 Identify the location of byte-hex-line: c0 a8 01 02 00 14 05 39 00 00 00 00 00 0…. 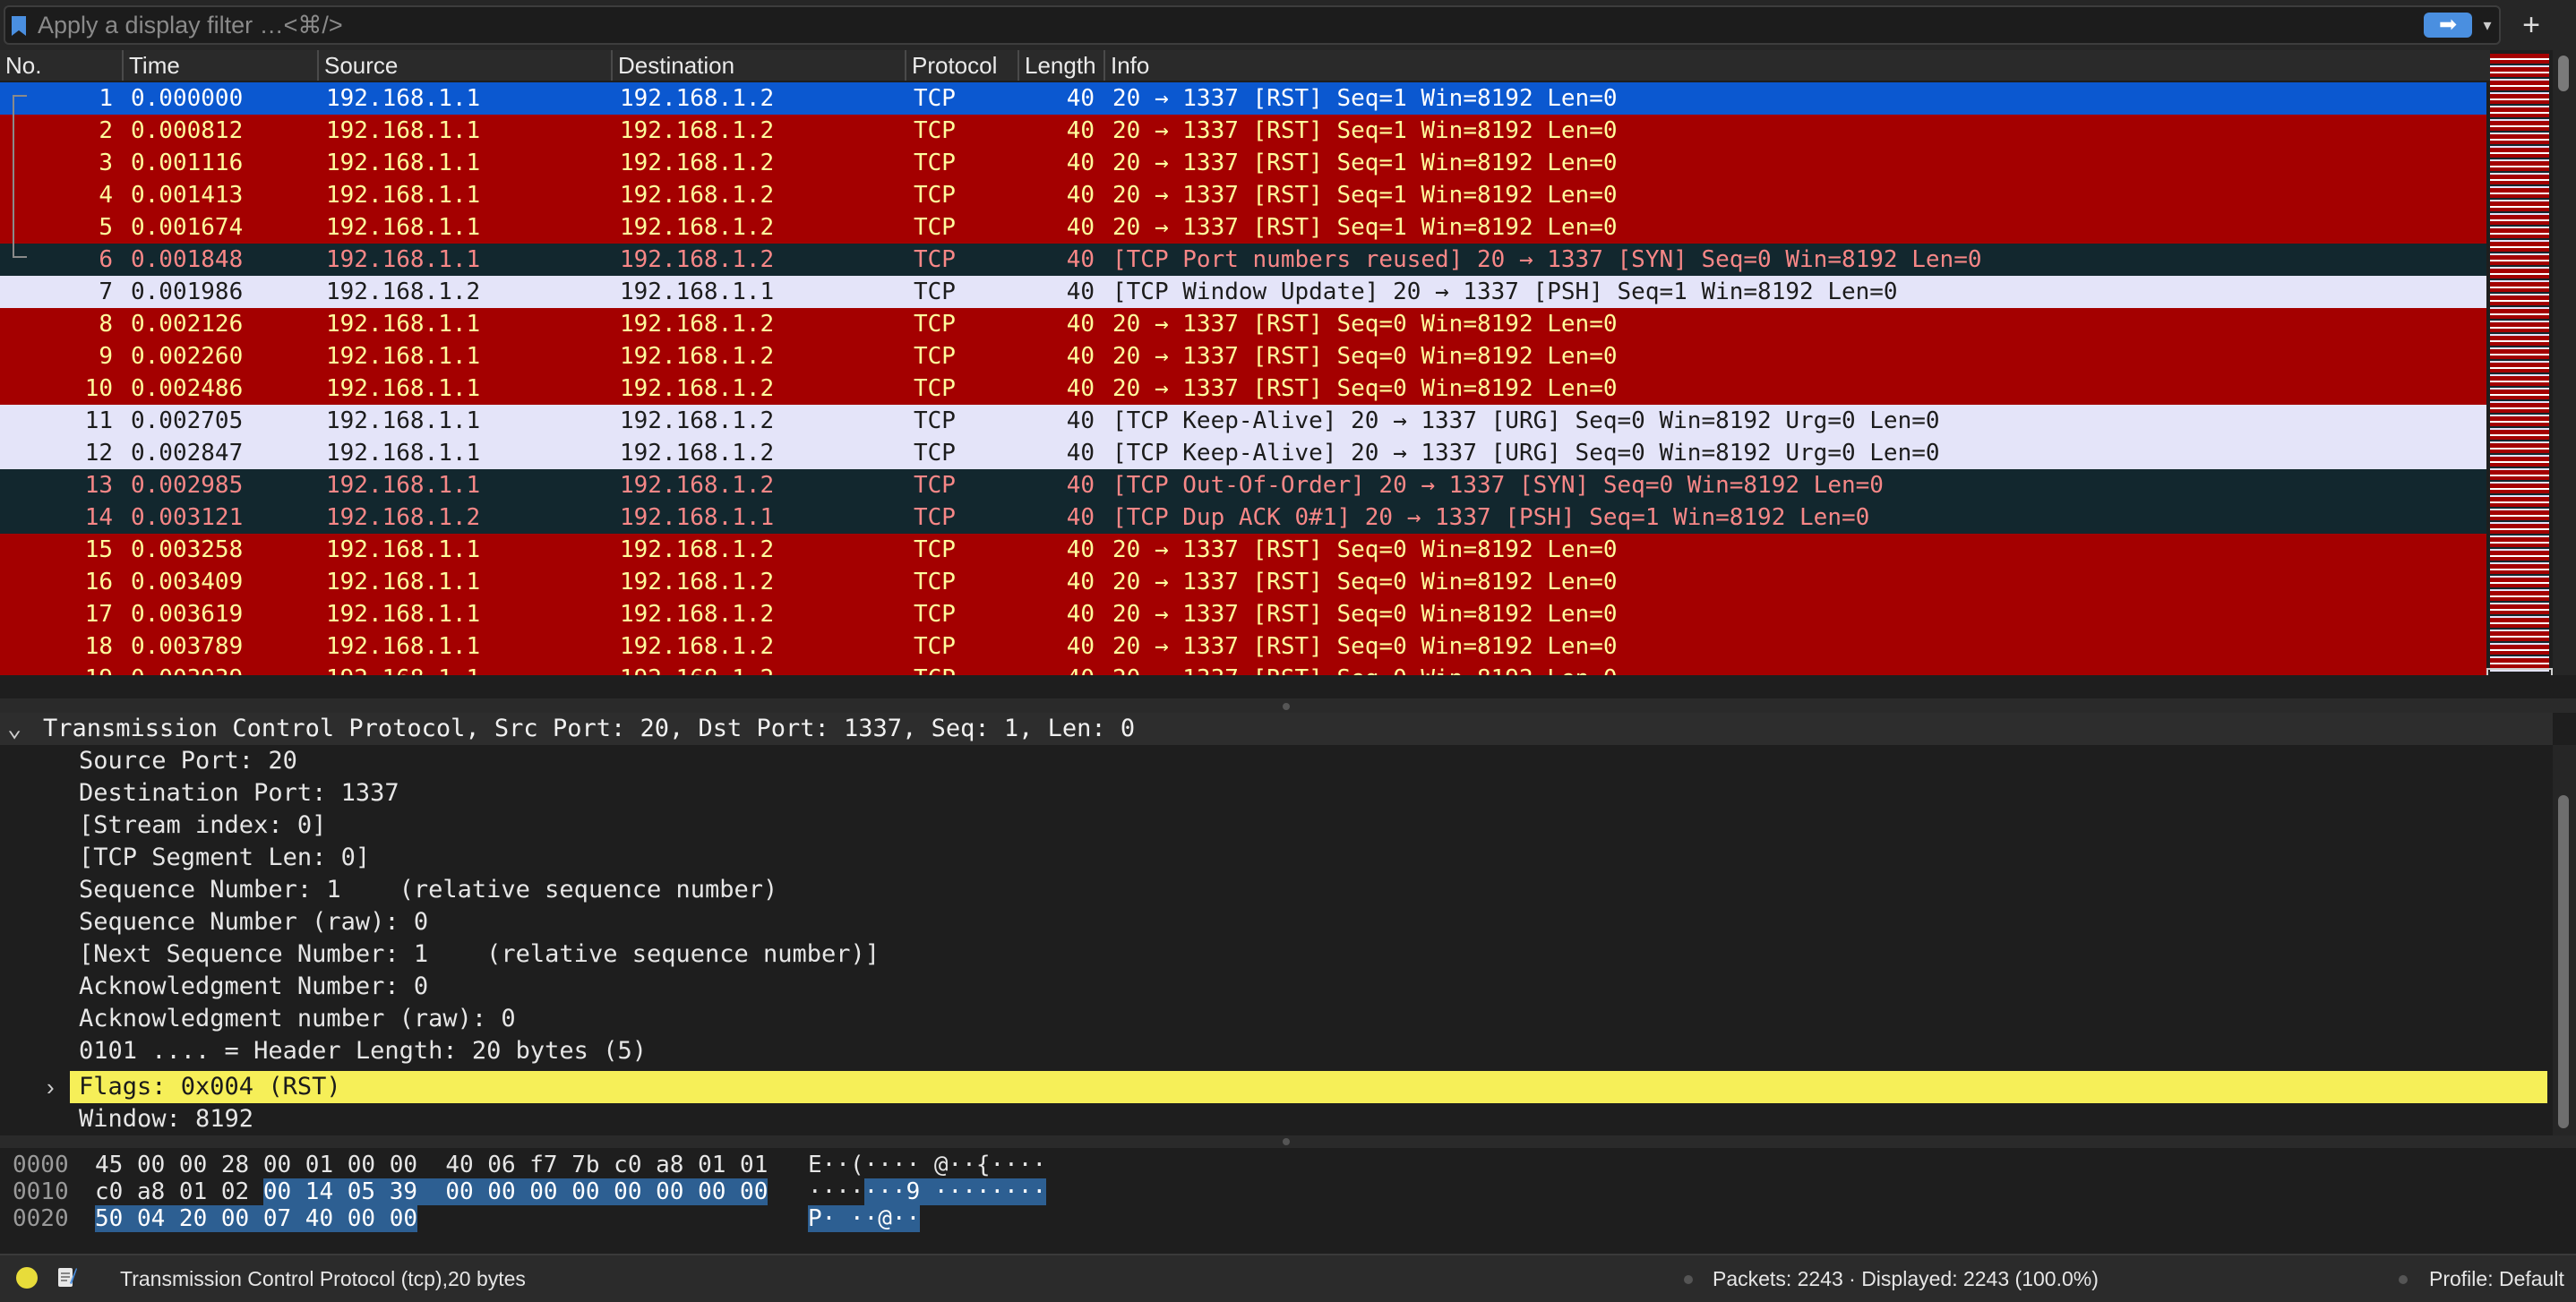
(432, 1191).